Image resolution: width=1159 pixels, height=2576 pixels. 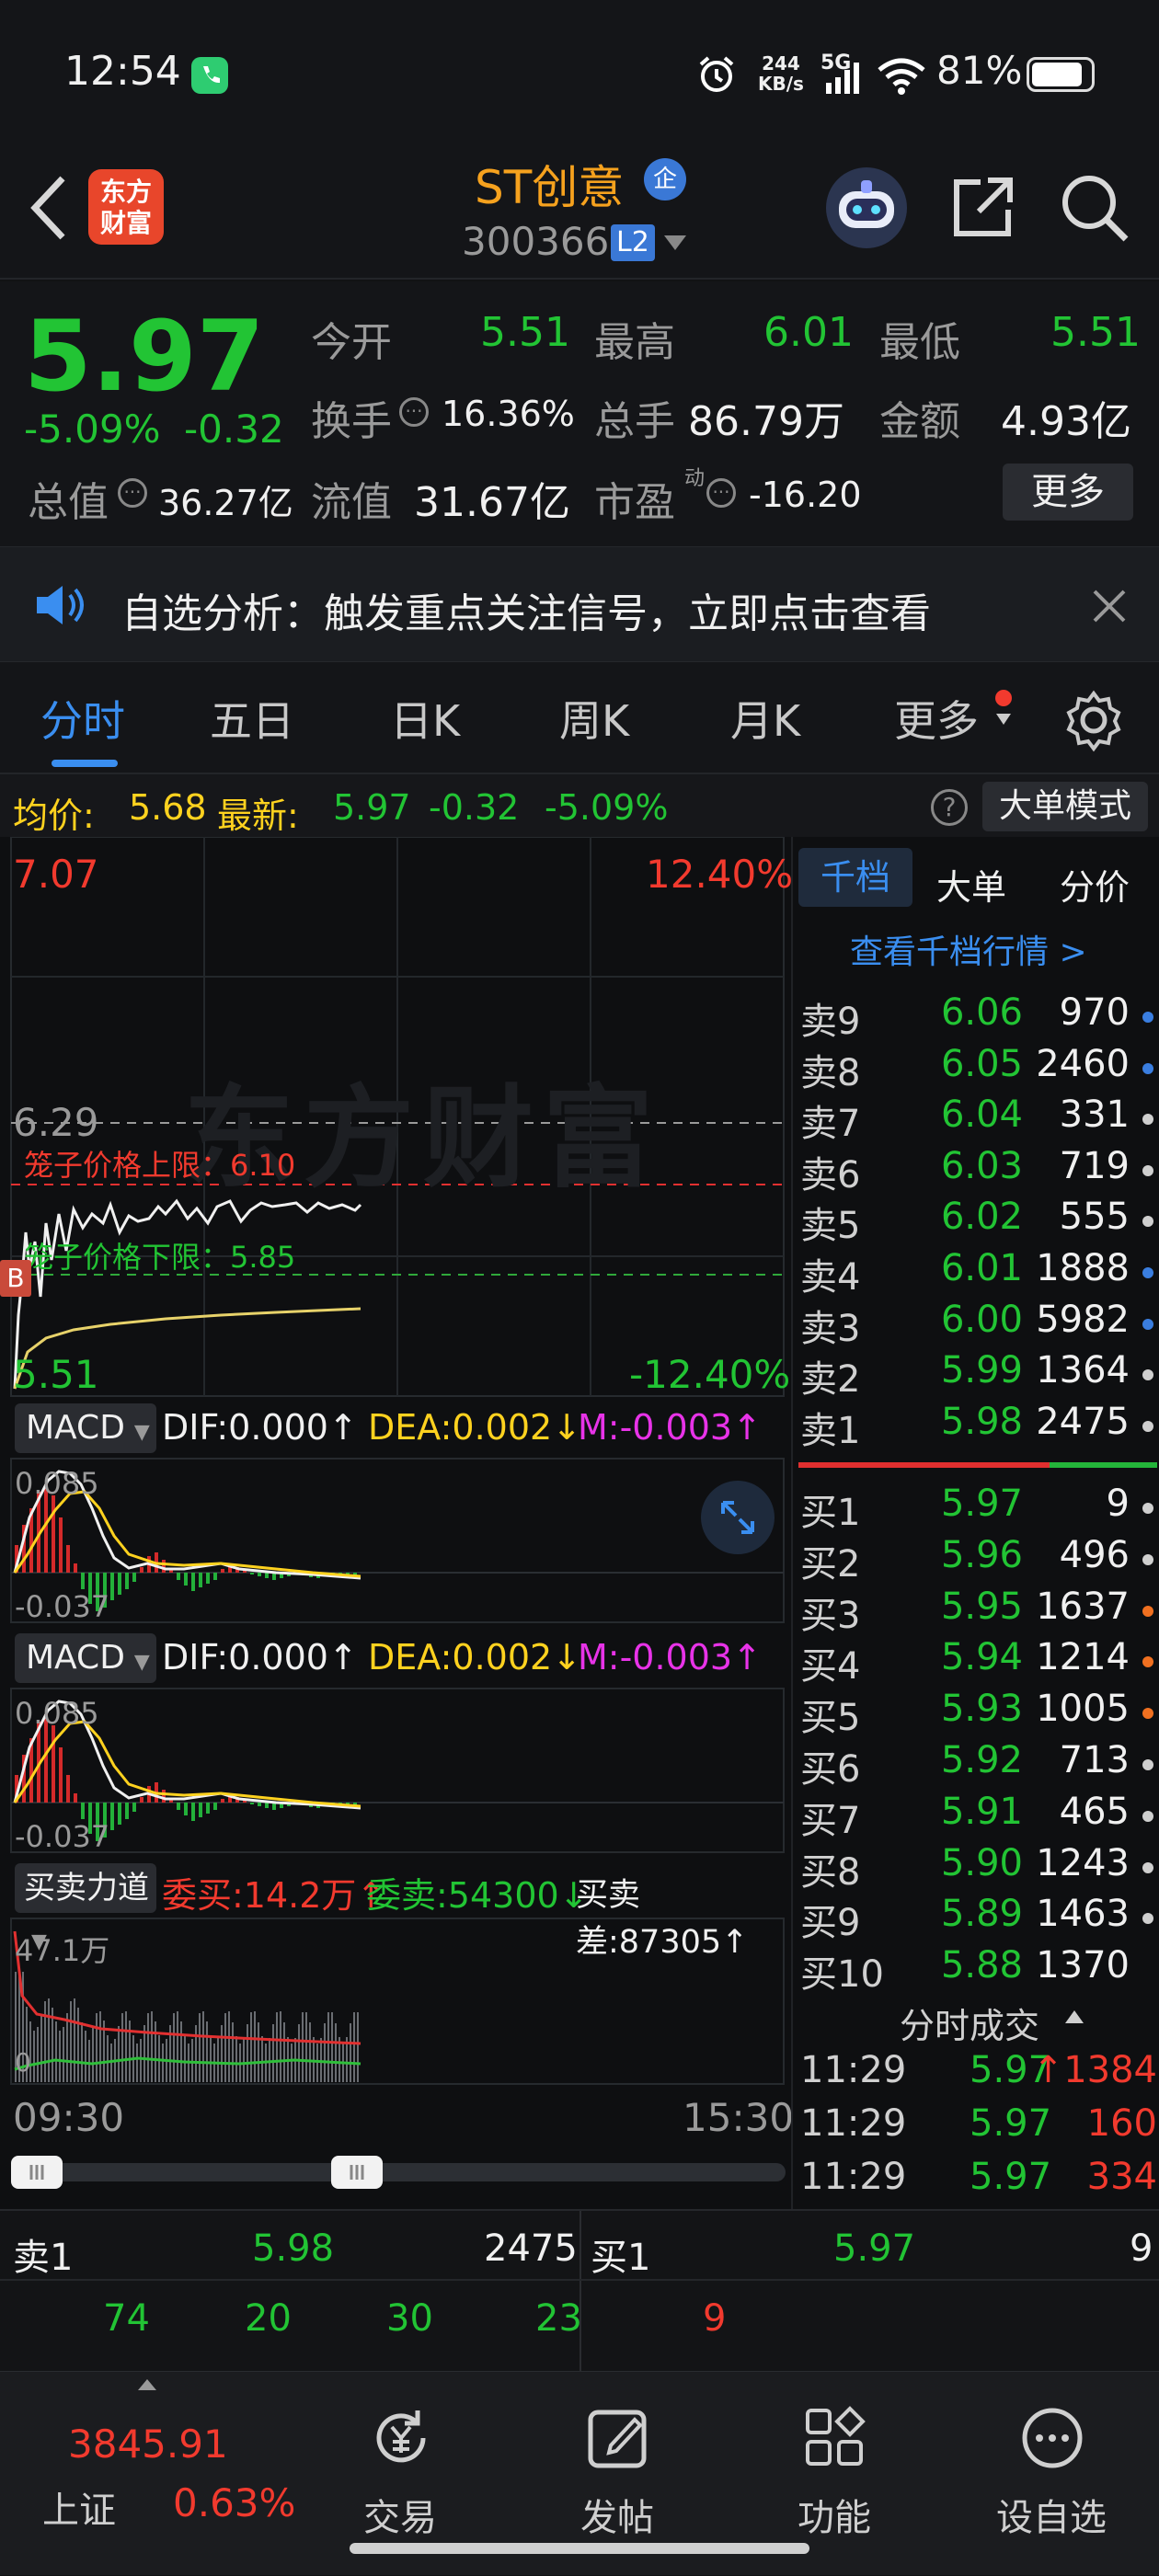 What do you see at coordinates (982, 210) in the screenshot?
I see `share-icon` at bounding box center [982, 210].